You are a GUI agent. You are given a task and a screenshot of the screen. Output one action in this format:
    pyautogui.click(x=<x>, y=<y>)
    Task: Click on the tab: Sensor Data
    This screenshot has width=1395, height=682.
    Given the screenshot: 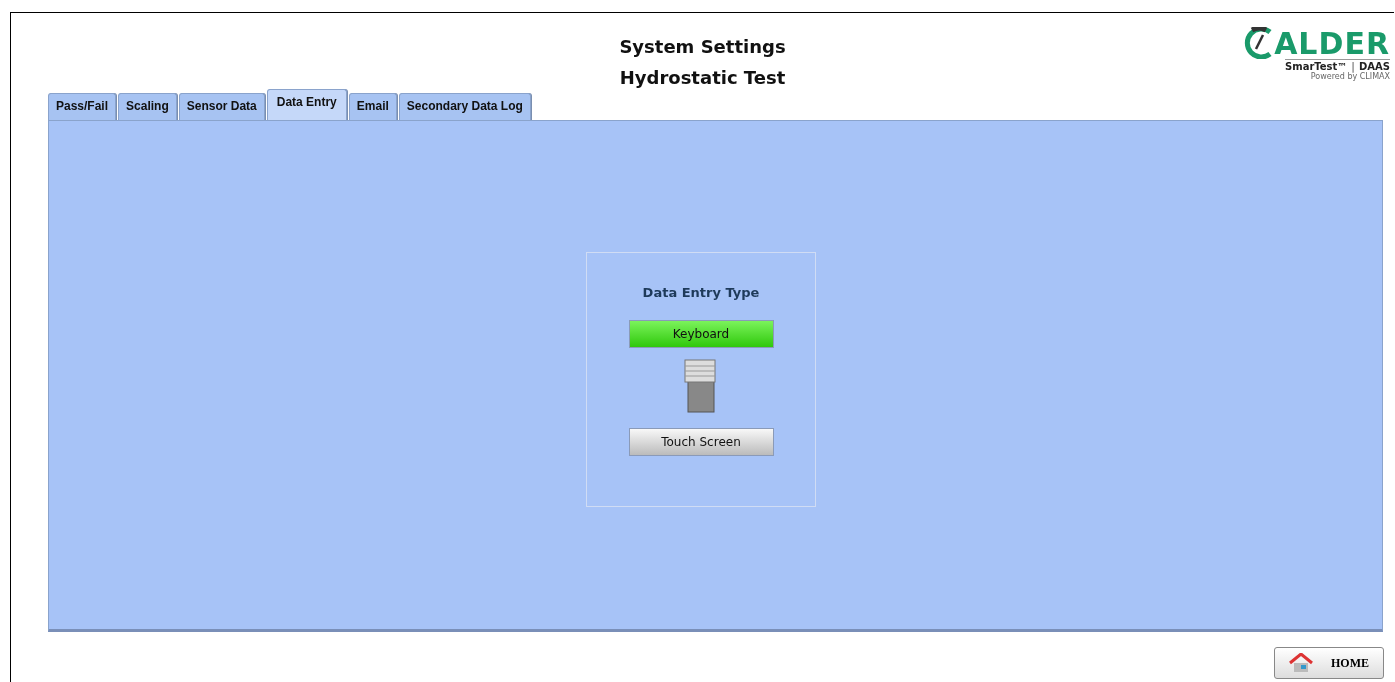 What is the action you would take?
    pyautogui.click(x=221, y=106)
    